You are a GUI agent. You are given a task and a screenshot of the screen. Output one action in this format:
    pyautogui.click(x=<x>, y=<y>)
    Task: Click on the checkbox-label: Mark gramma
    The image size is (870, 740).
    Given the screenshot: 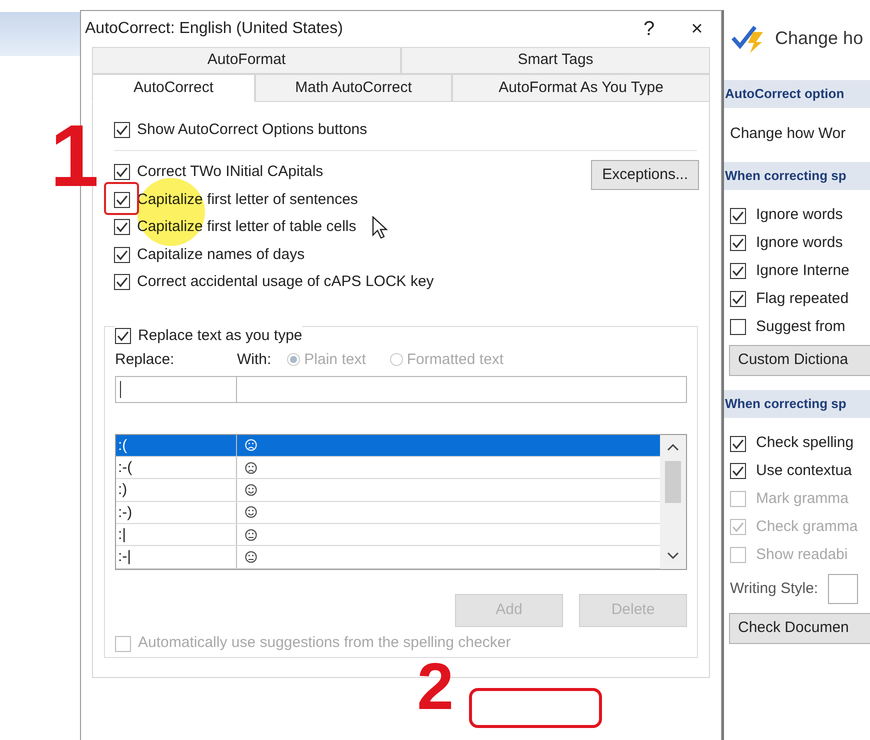 What is the action you would take?
    pyautogui.click(x=802, y=499)
    